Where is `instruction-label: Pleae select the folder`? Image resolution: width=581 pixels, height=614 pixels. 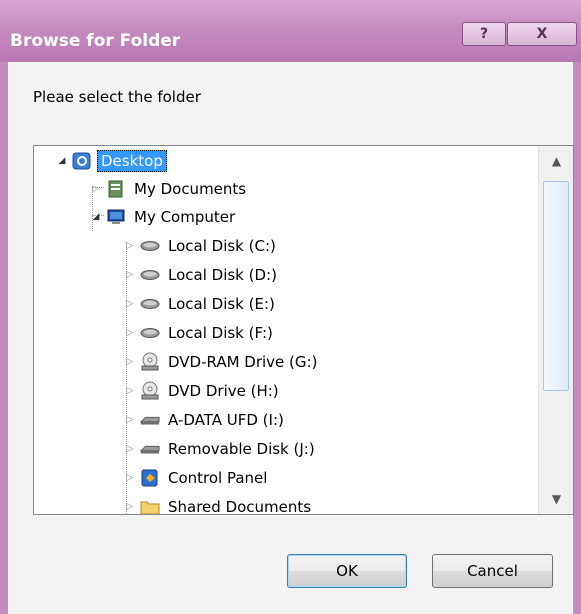 instruction-label: Pleae select the folder is located at coordinates (117, 97).